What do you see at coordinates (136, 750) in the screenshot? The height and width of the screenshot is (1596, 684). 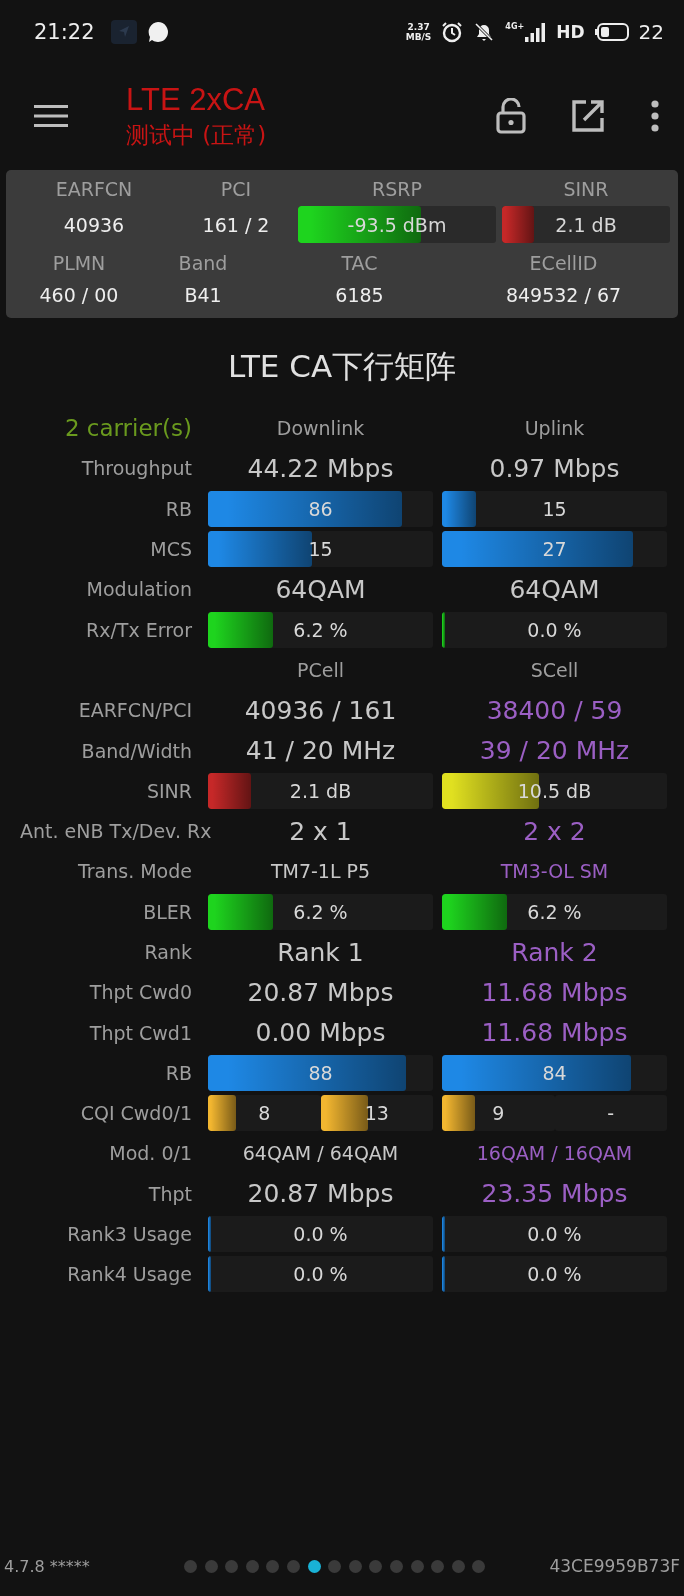 I see `row-label: Band/Width` at bounding box center [136, 750].